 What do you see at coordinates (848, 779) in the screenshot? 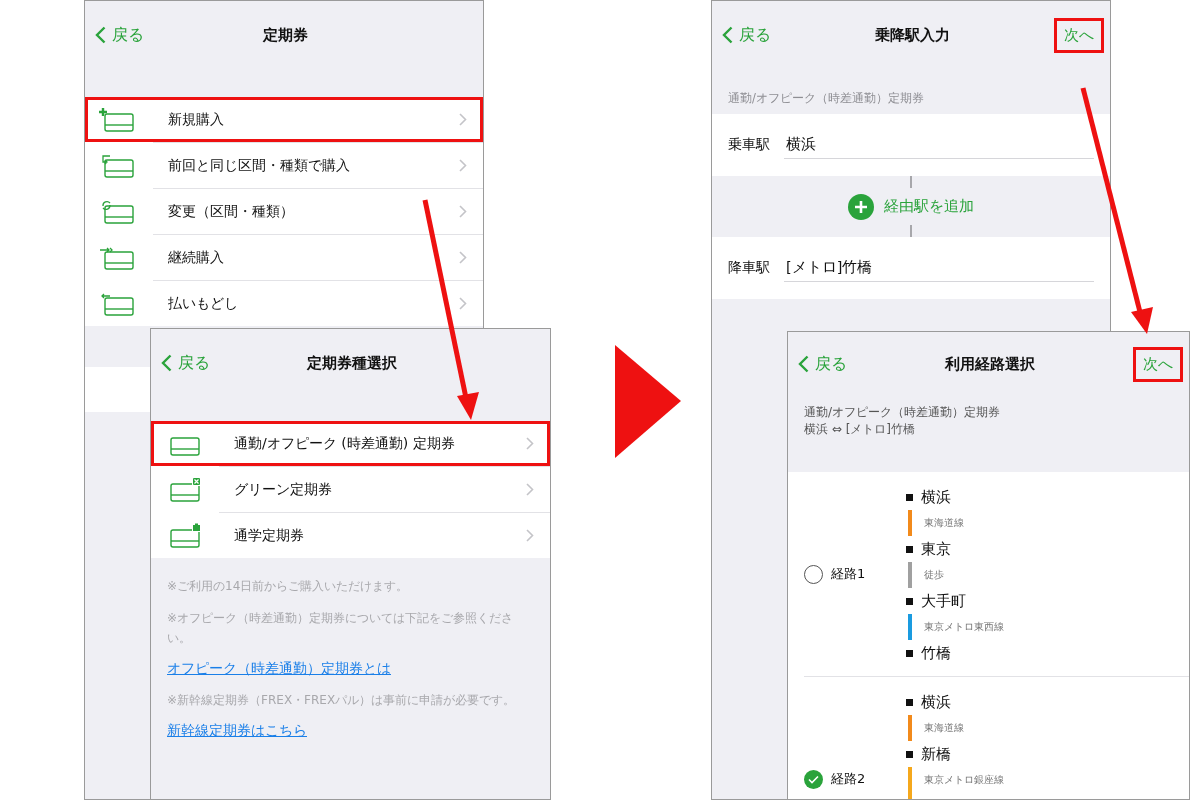
I see `route-label: 経路2` at bounding box center [848, 779].